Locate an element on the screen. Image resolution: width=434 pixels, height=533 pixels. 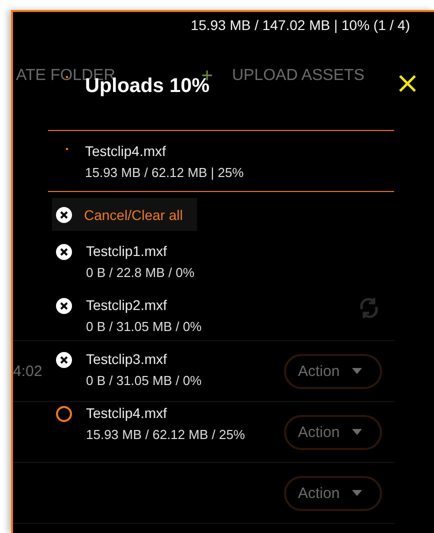
file-size-text: 15.93 MB / 62.12 MB / 25% is located at coordinates (165, 435).